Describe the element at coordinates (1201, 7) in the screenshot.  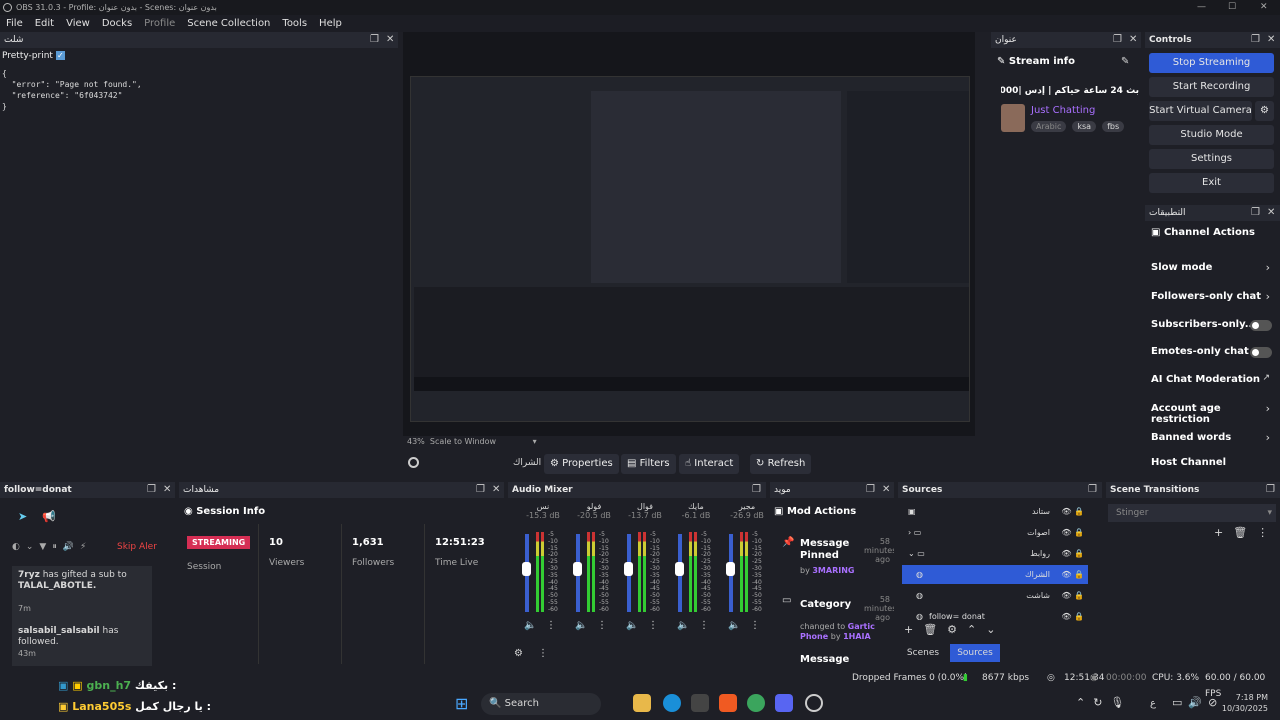
I see `minimize-icon: —` at that location.